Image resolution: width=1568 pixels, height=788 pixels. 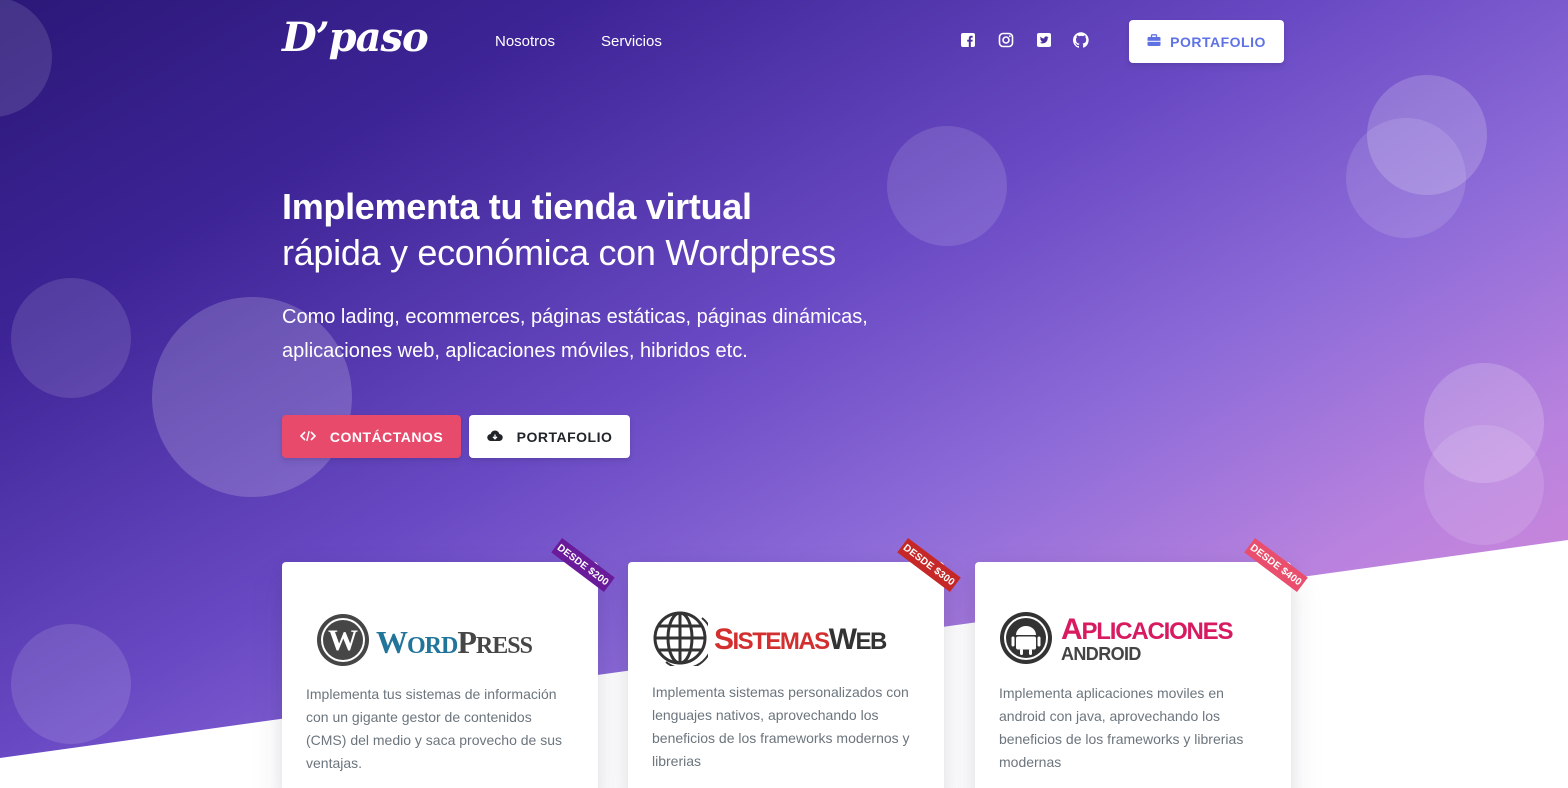 I want to click on aplicaciones-android-logo: APLICACIONES ANDROID, so click(x=1116, y=640).